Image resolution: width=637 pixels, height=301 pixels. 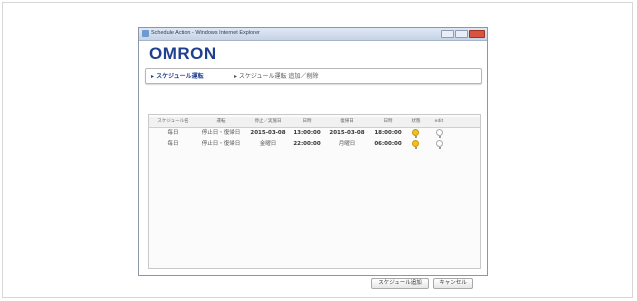 I want to click on close-button, so click(x=477, y=34).